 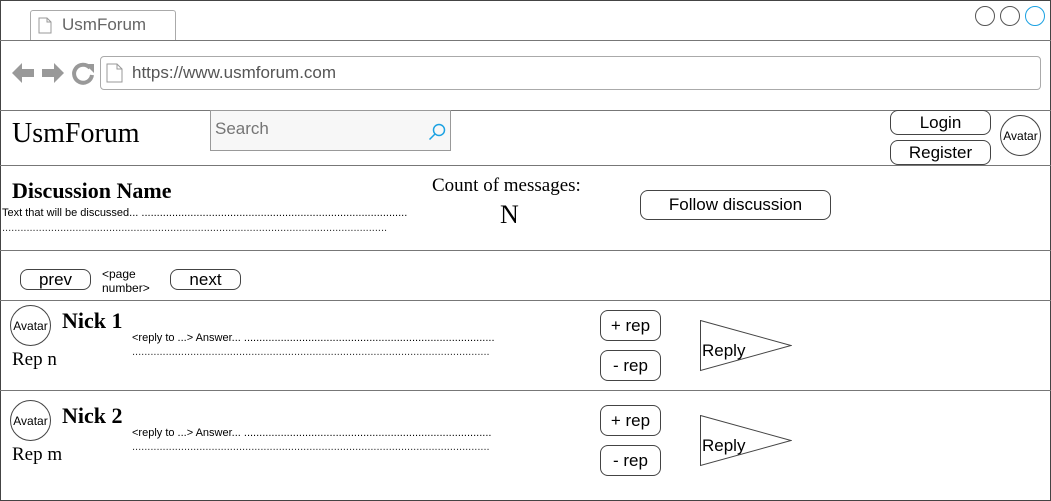 What do you see at coordinates (119, 274) in the screenshot?
I see `page-number-line1: <page` at bounding box center [119, 274].